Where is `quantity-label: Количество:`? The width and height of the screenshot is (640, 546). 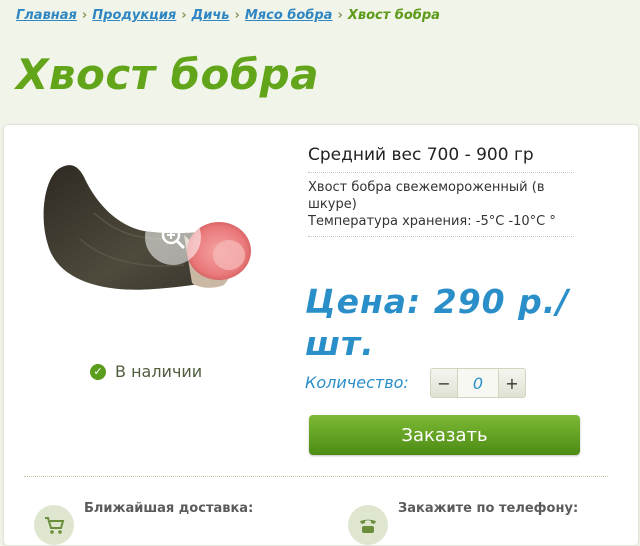
quantity-label: Количество: is located at coordinates (357, 382).